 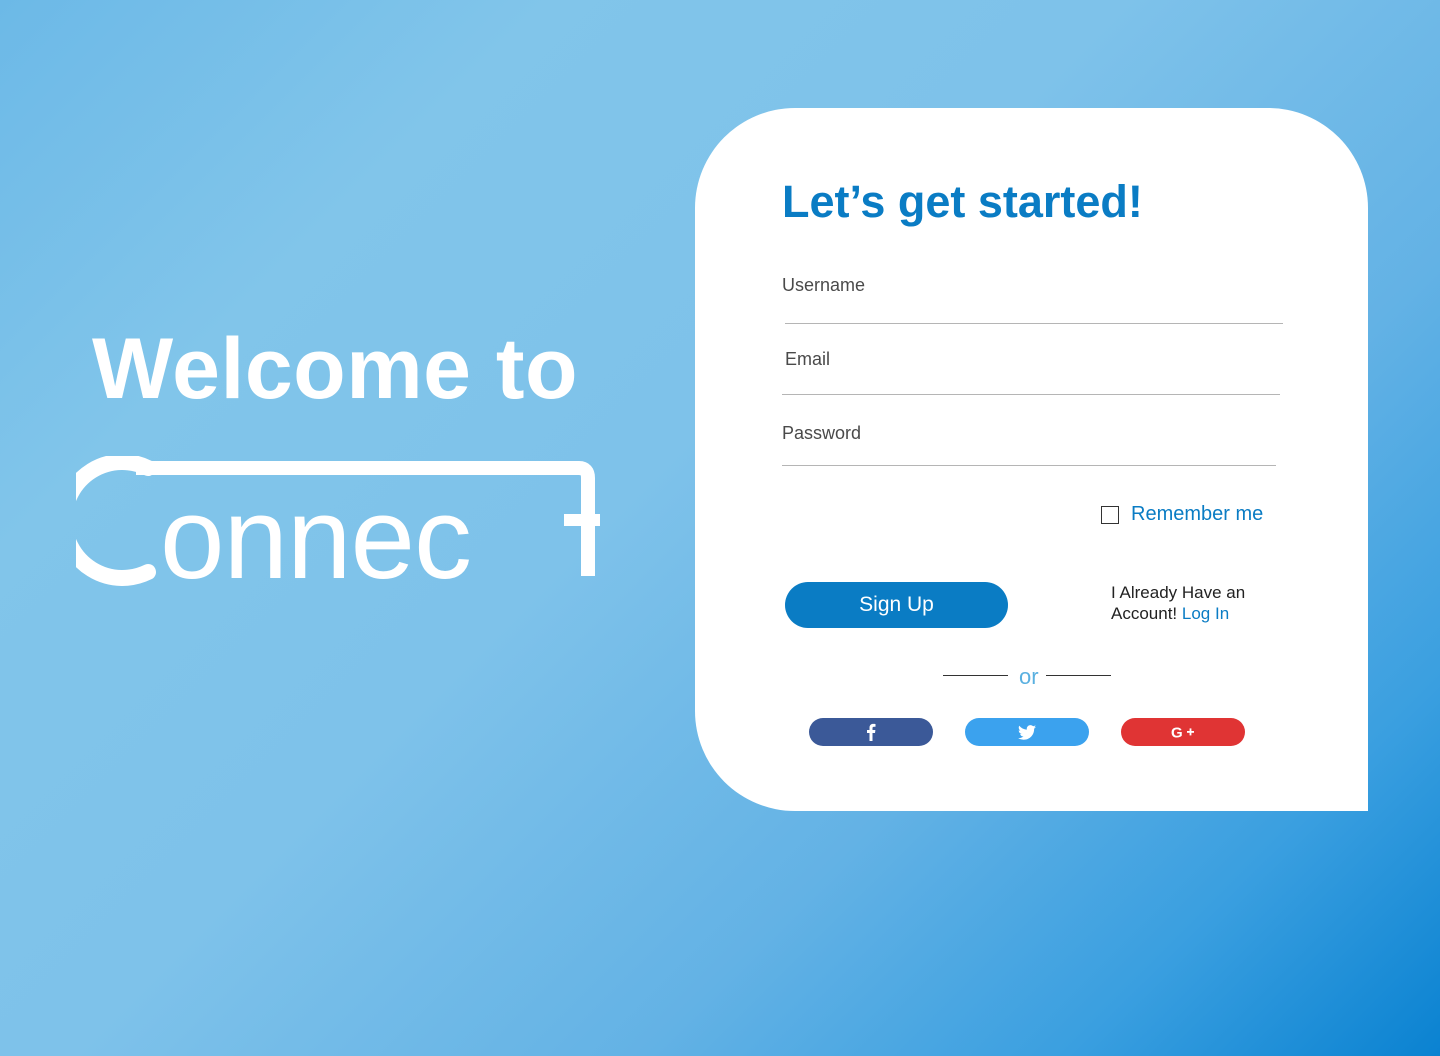 What do you see at coordinates (1078, 675) in the screenshot?
I see `or-line-right` at bounding box center [1078, 675].